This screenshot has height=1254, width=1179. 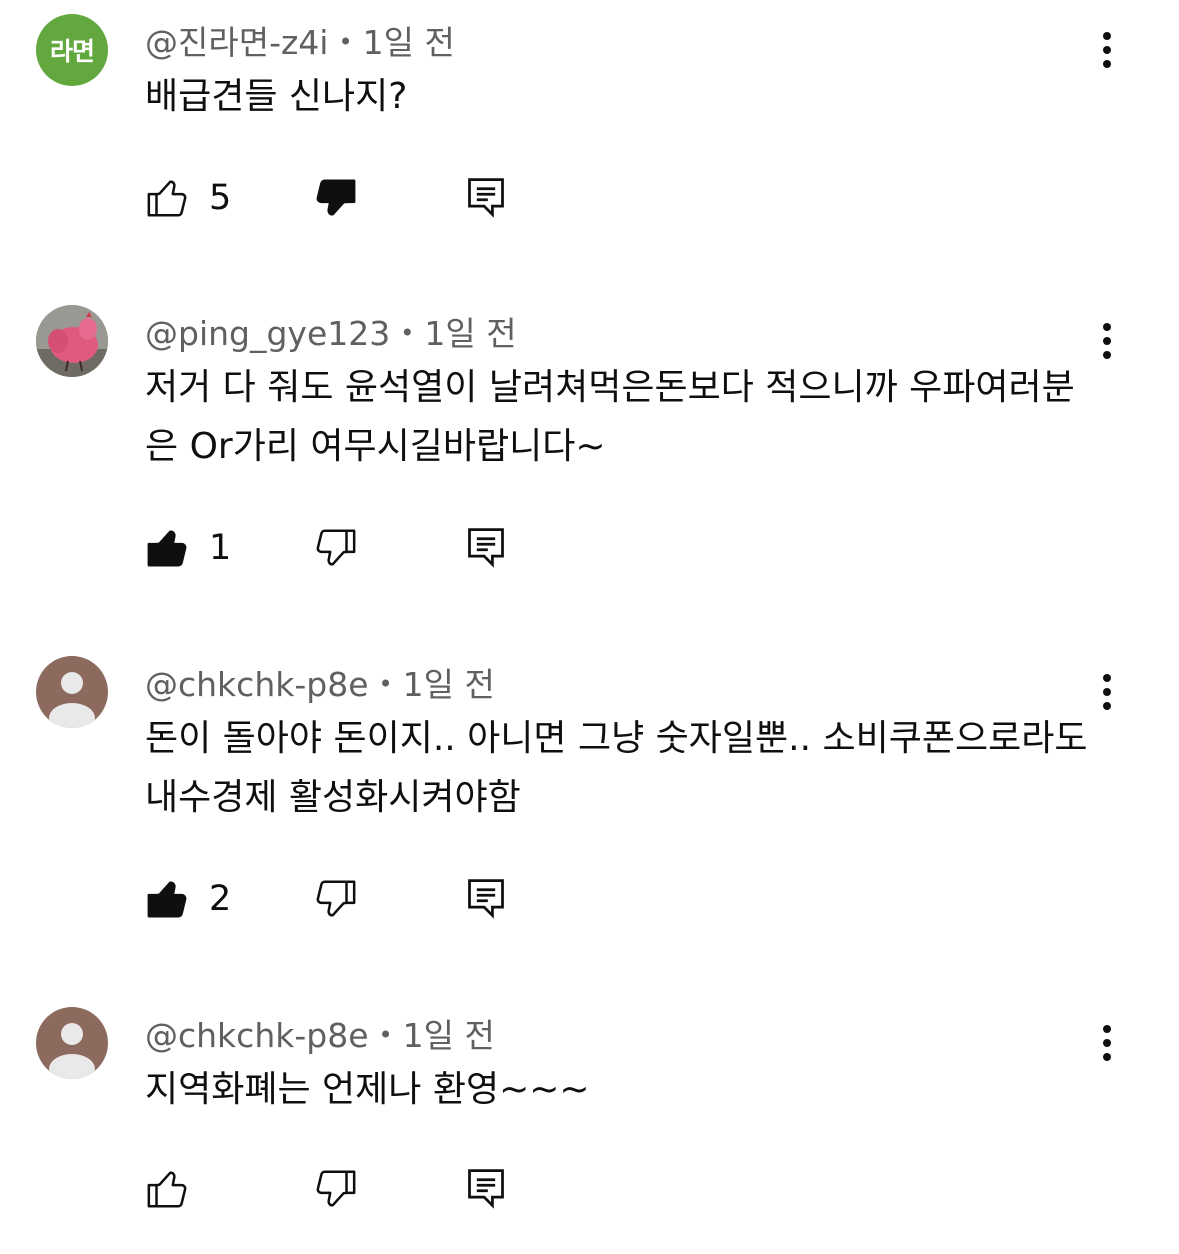 I want to click on like-button: 2, so click(x=188, y=899).